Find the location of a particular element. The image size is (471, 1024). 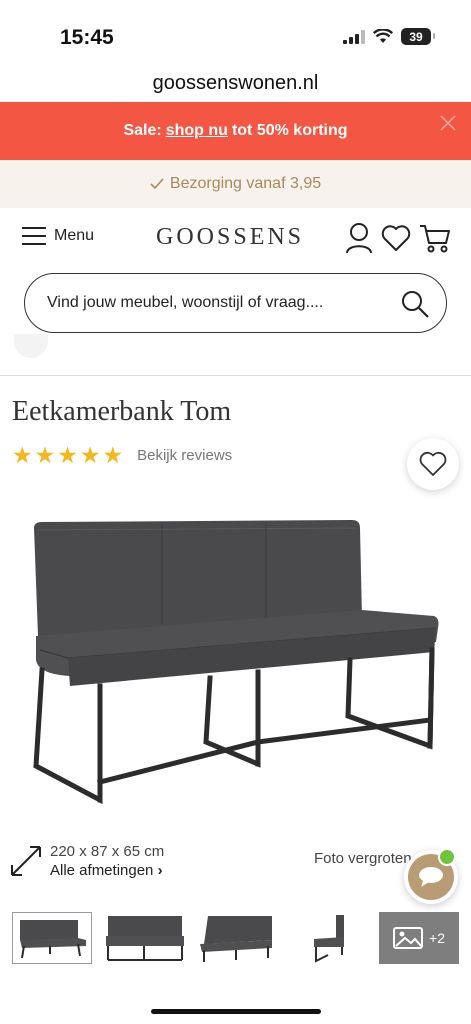

dimensions-info: 220 x 87 x 65 cm Alle afmetingen › is located at coordinates (87, 860).